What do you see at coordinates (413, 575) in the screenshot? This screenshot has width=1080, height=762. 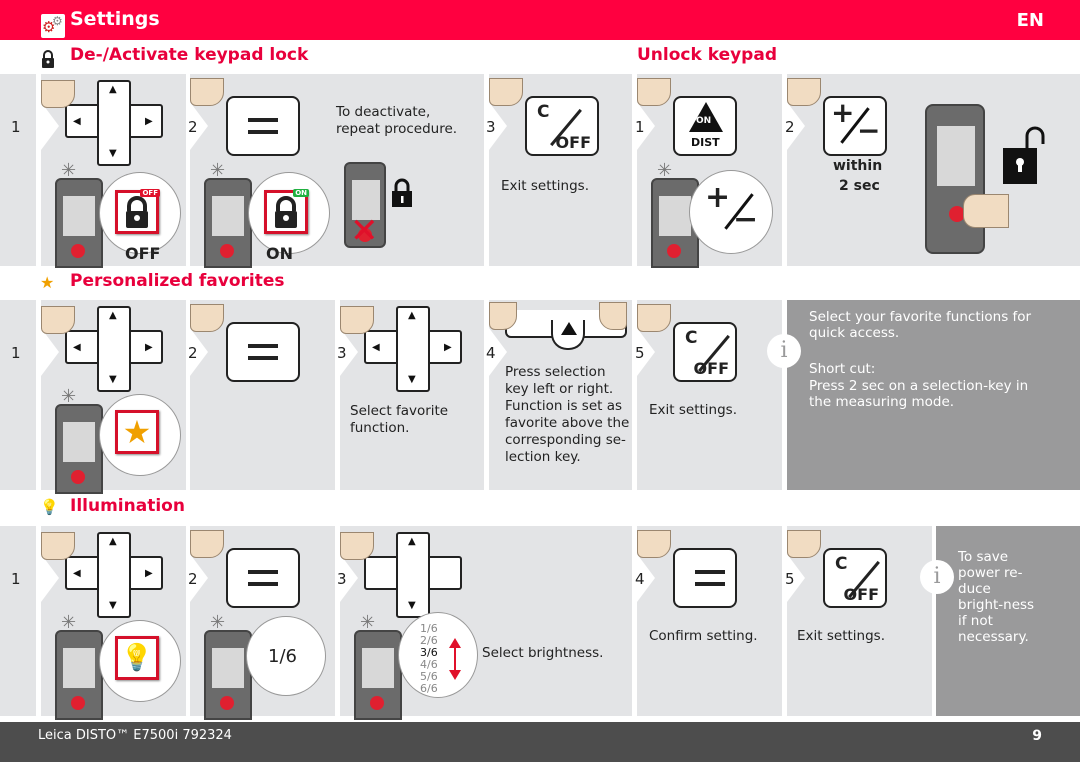 I see `up-down-pad-icon: ▲ ▼` at bounding box center [413, 575].